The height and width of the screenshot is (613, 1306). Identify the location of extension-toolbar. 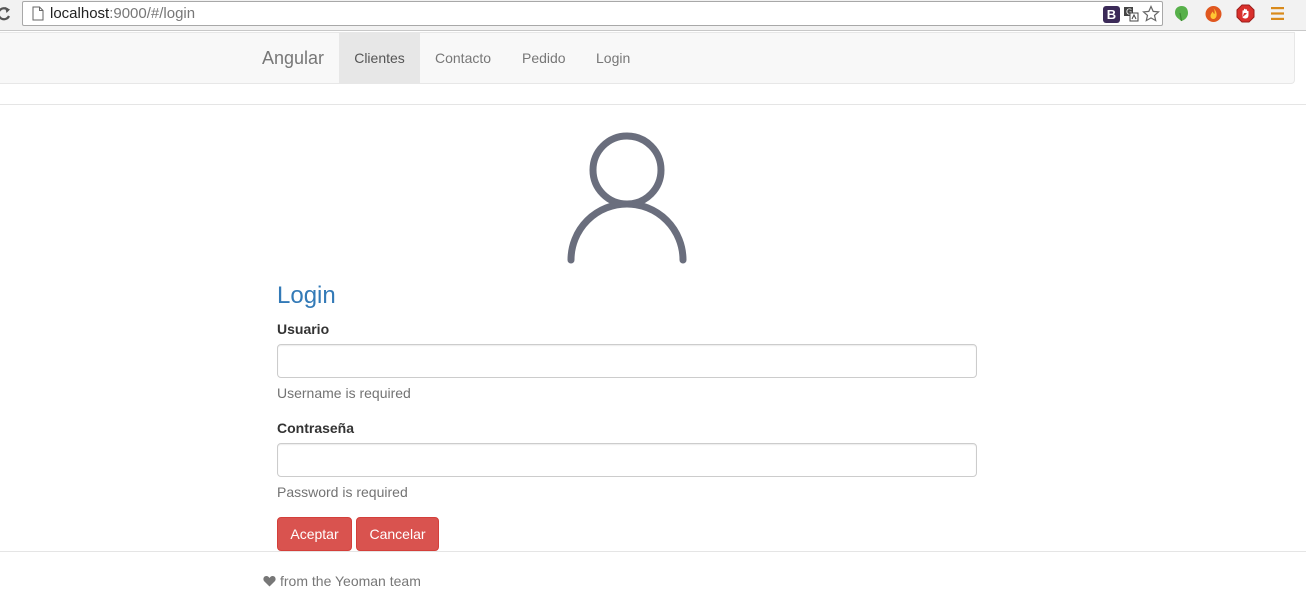
(1229, 13).